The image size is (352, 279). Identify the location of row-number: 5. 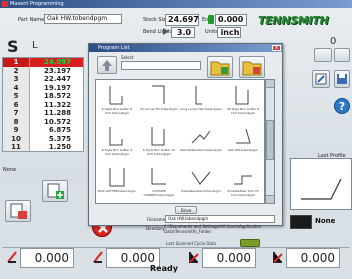
(16, 96).